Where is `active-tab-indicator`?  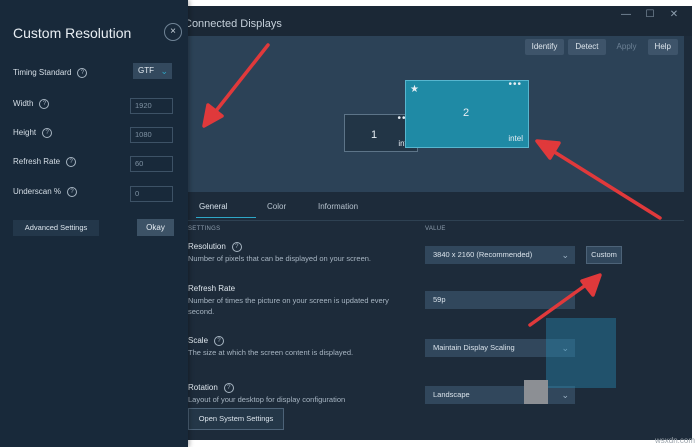 active-tab-indicator is located at coordinates (226, 217).